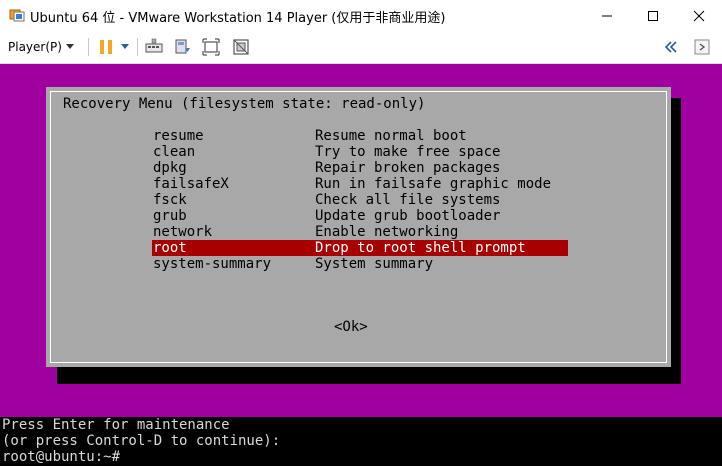 This screenshot has height=466, width=722. I want to click on close-icon, so click(699, 15).